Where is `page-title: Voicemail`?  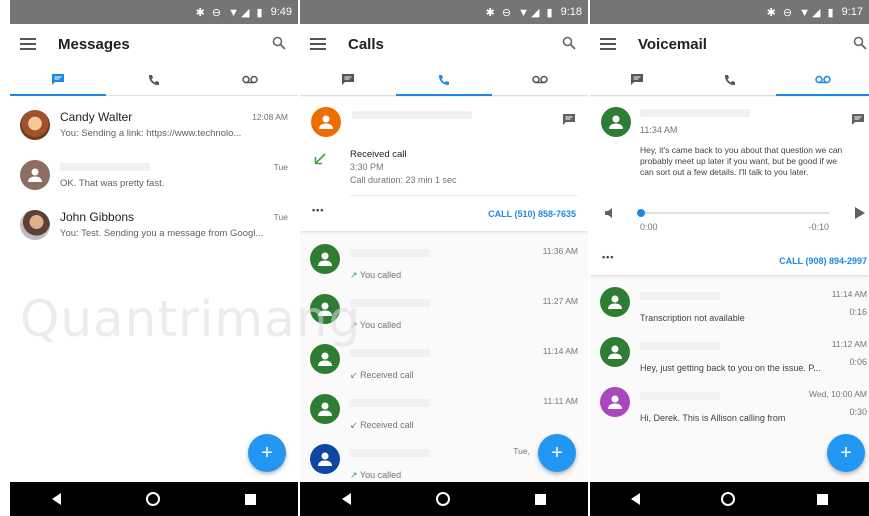
page-title: Voicemail is located at coordinates (672, 44).